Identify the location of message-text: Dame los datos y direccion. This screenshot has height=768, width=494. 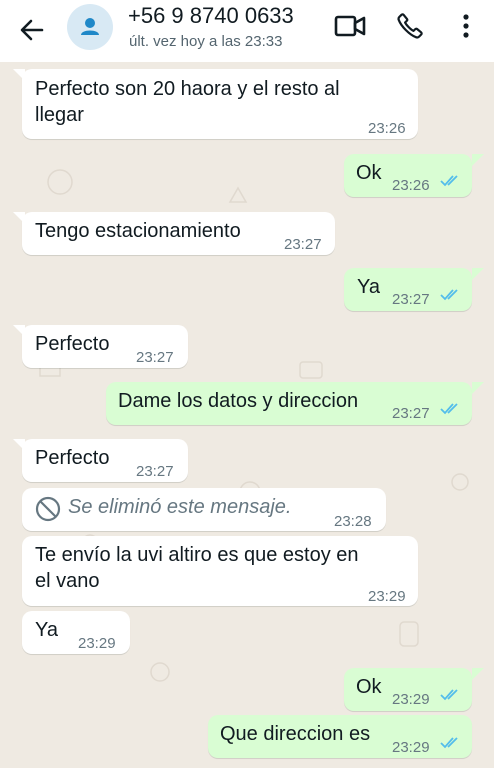
(238, 401).